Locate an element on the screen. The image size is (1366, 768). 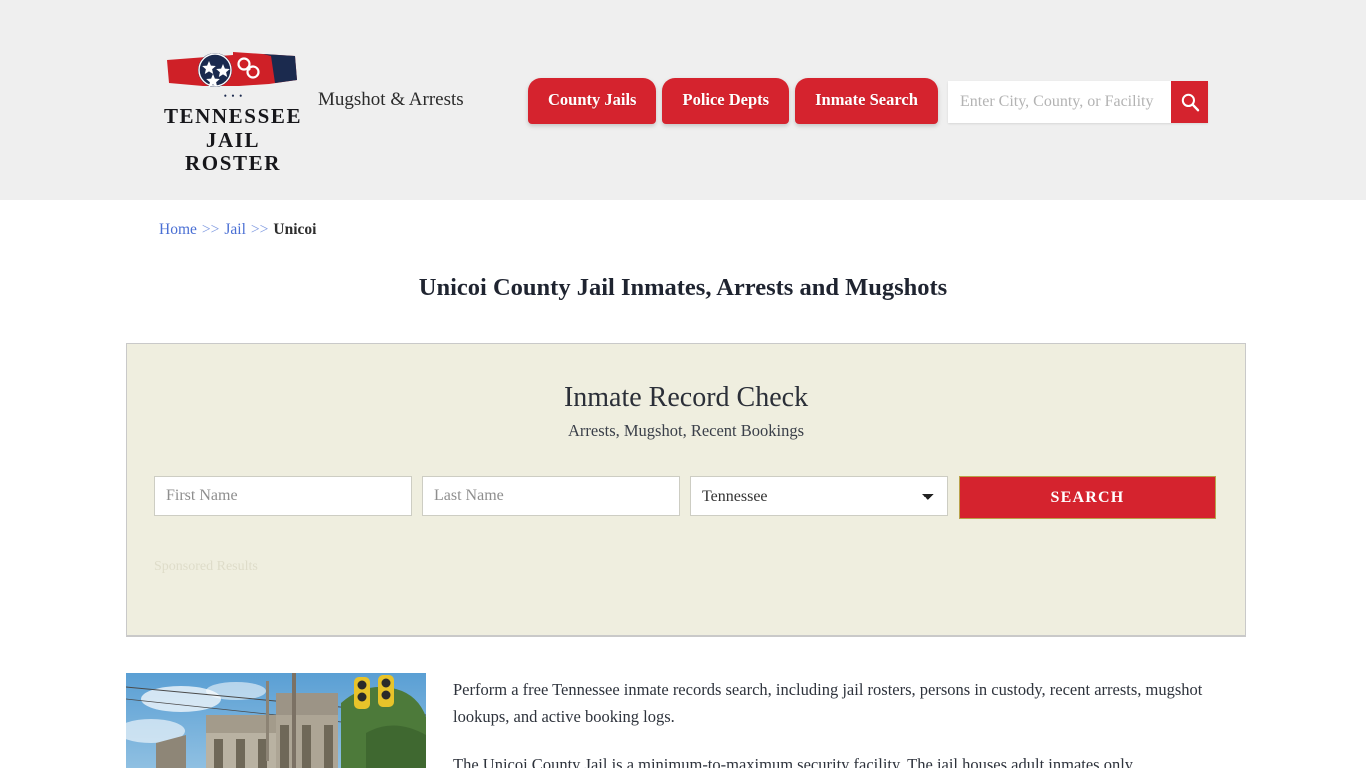
logo-text-line2: JAIL ROSTER is located at coordinates (233, 151).